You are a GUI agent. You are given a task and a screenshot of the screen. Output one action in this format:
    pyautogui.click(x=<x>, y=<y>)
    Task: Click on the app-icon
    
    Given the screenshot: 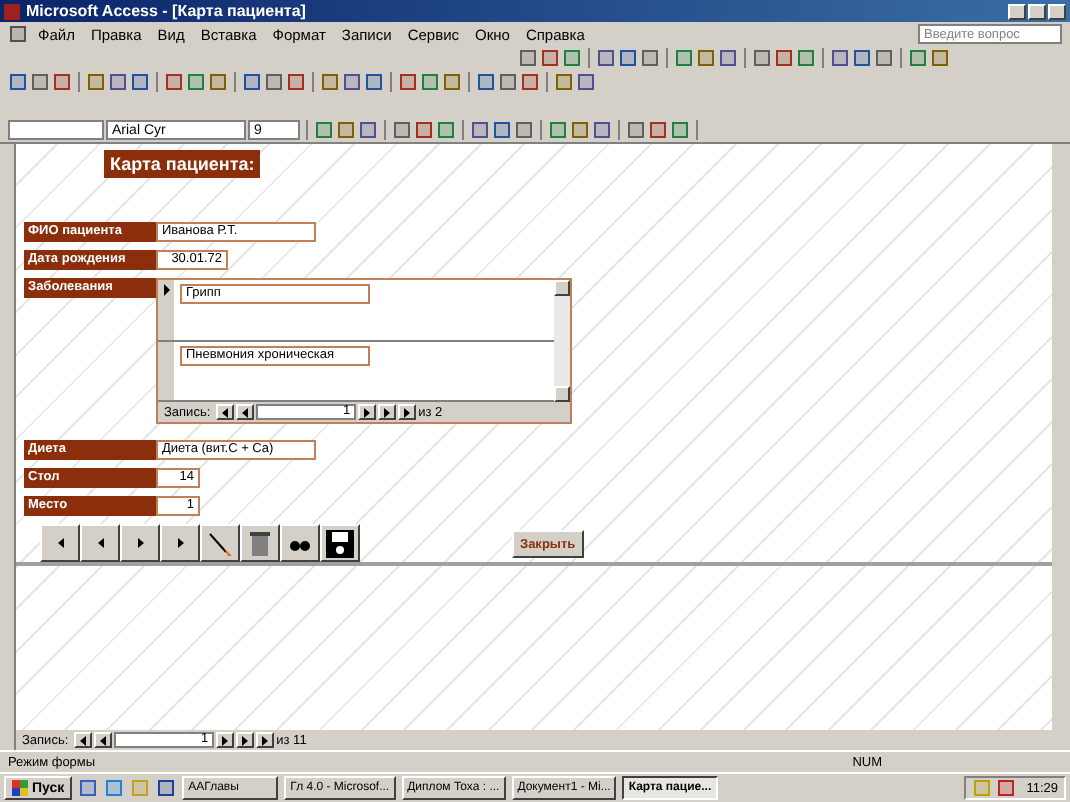 What is the action you would take?
    pyautogui.click(x=12, y=11)
    